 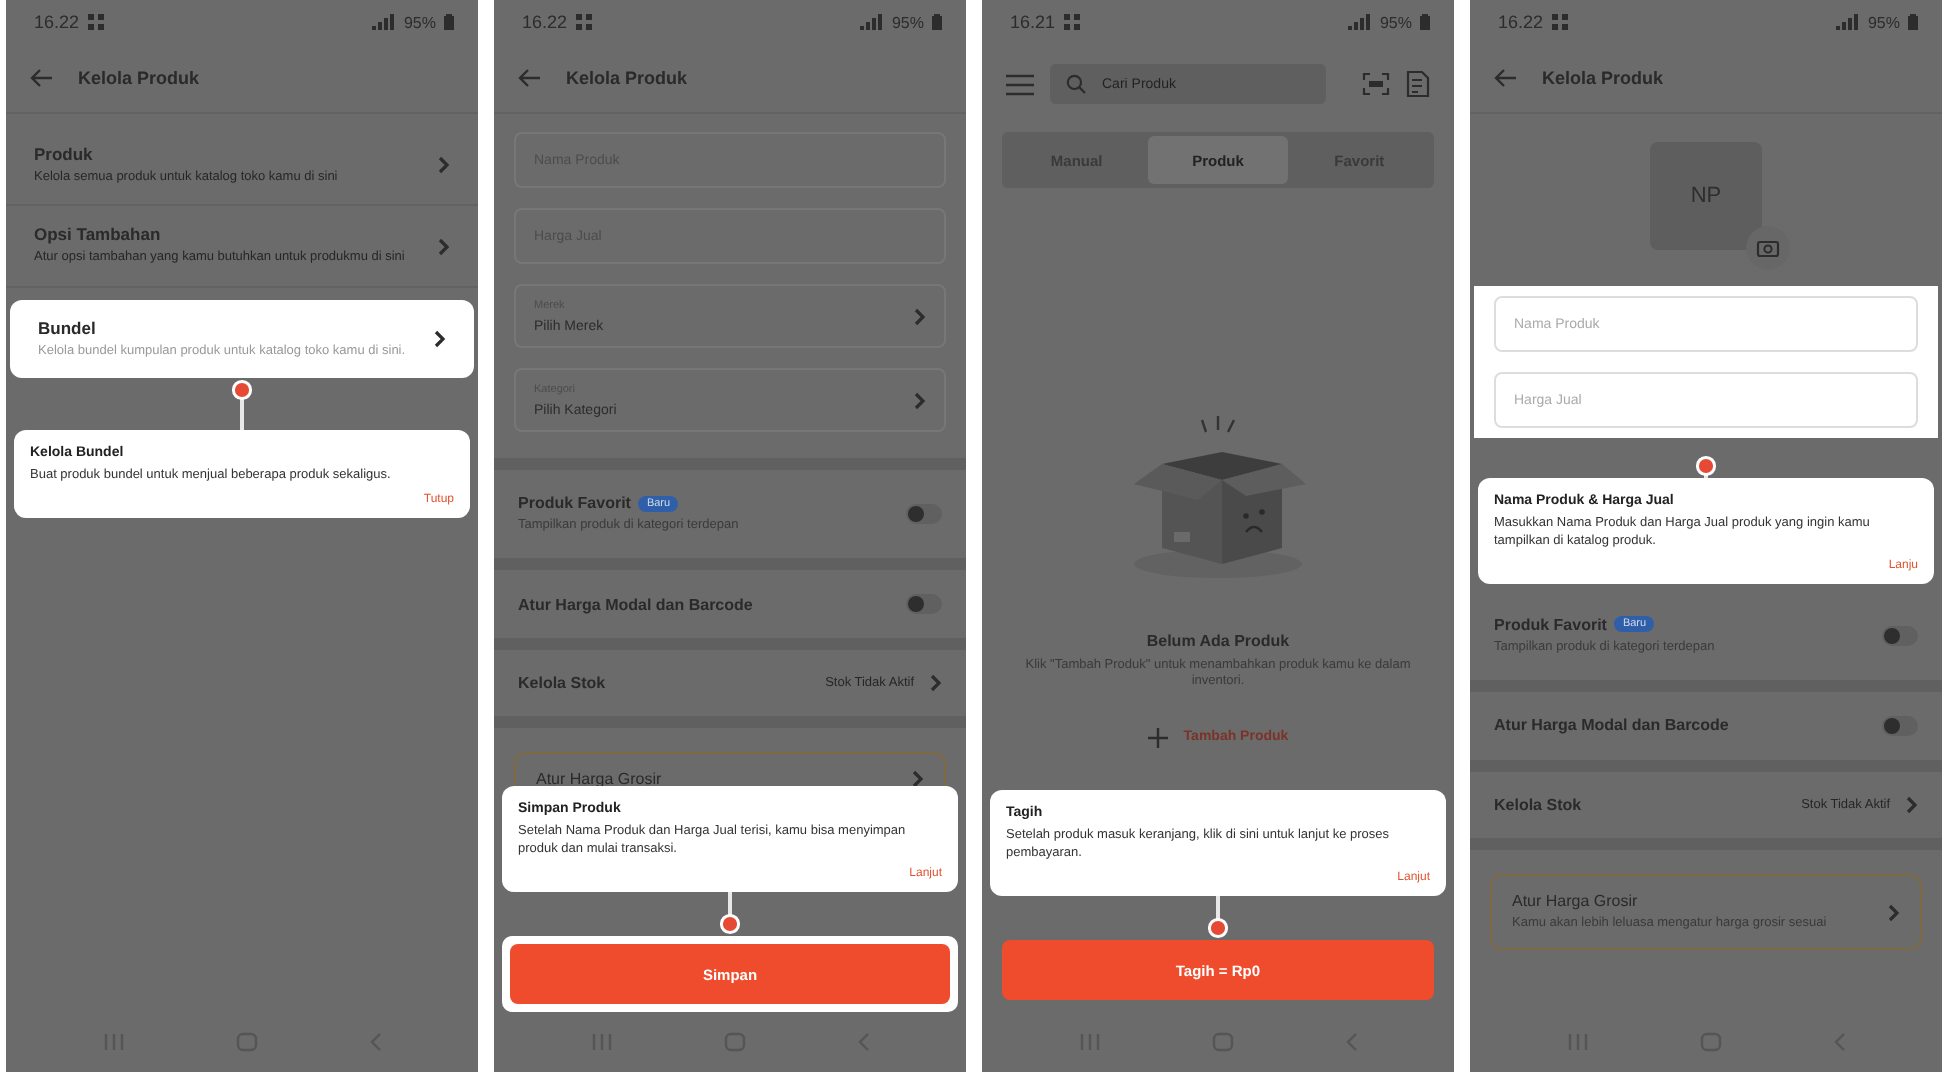 What do you see at coordinates (98, 234) in the screenshot?
I see `menu-item-title: Opsi Tambahan` at bounding box center [98, 234].